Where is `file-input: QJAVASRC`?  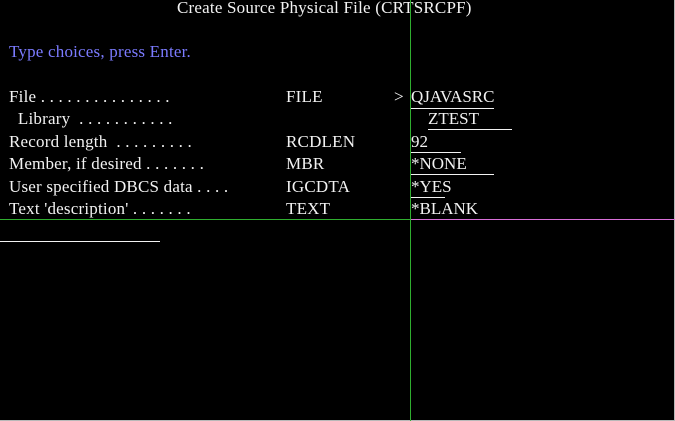 file-input: QJAVASRC is located at coordinates (452, 97).